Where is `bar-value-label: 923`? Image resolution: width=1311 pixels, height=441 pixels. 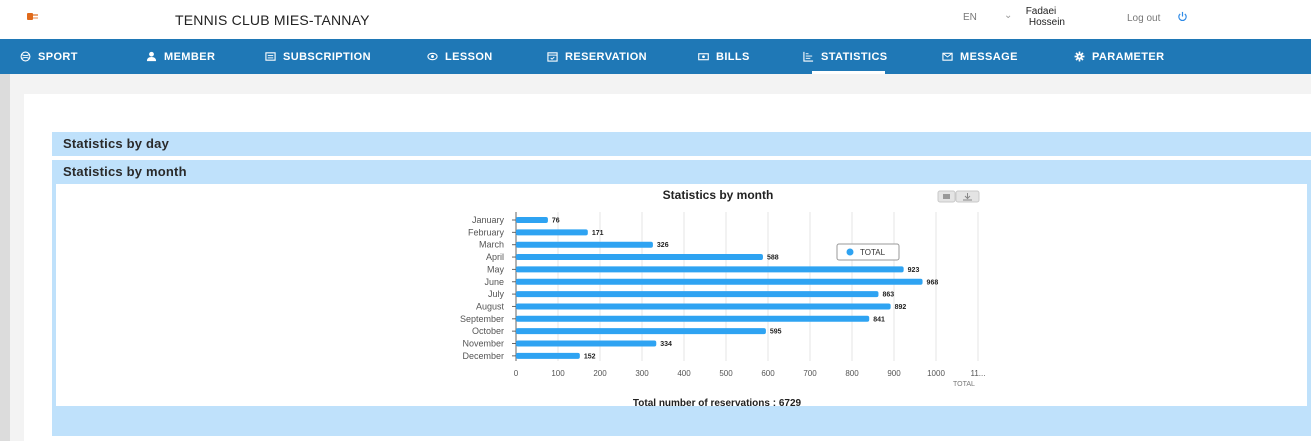 bar-value-label: 923 is located at coordinates (914, 270).